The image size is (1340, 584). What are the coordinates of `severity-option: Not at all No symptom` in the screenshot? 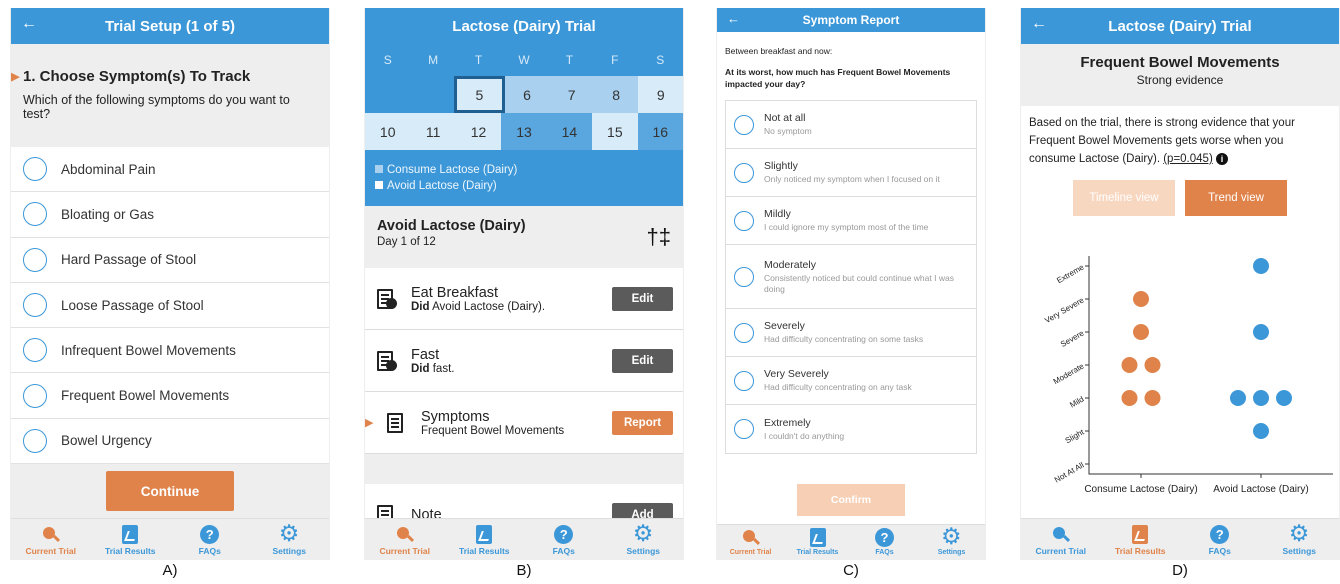 It's located at (851, 125).